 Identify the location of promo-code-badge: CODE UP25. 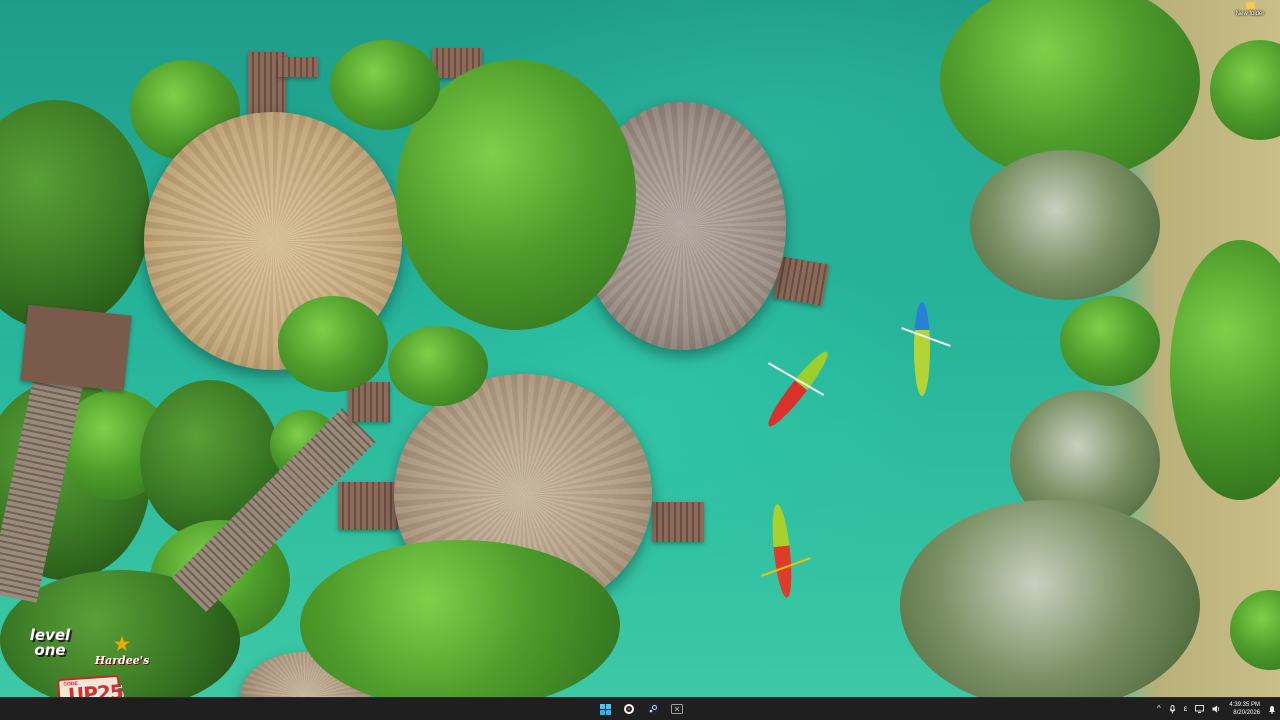
(90, 685).